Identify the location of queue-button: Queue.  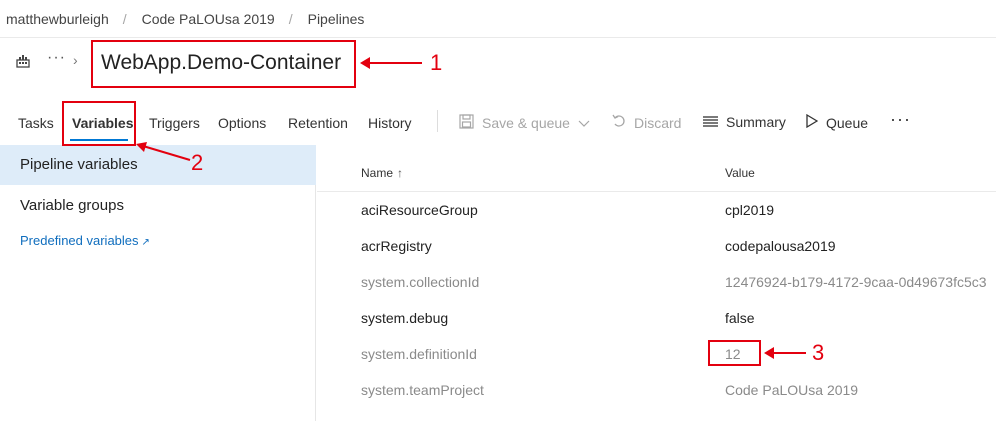
(837, 122).